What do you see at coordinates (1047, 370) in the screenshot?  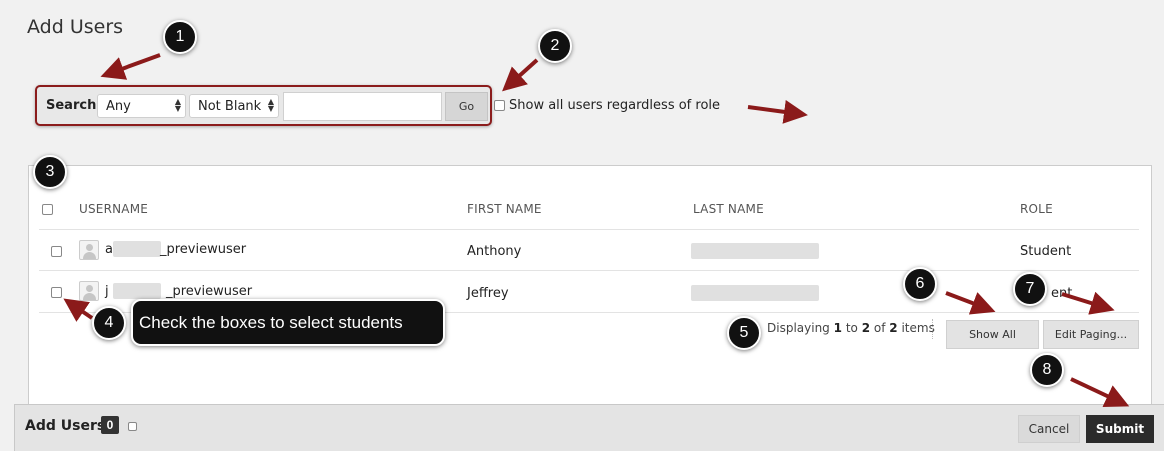 I see `callout-8: 8` at bounding box center [1047, 370].